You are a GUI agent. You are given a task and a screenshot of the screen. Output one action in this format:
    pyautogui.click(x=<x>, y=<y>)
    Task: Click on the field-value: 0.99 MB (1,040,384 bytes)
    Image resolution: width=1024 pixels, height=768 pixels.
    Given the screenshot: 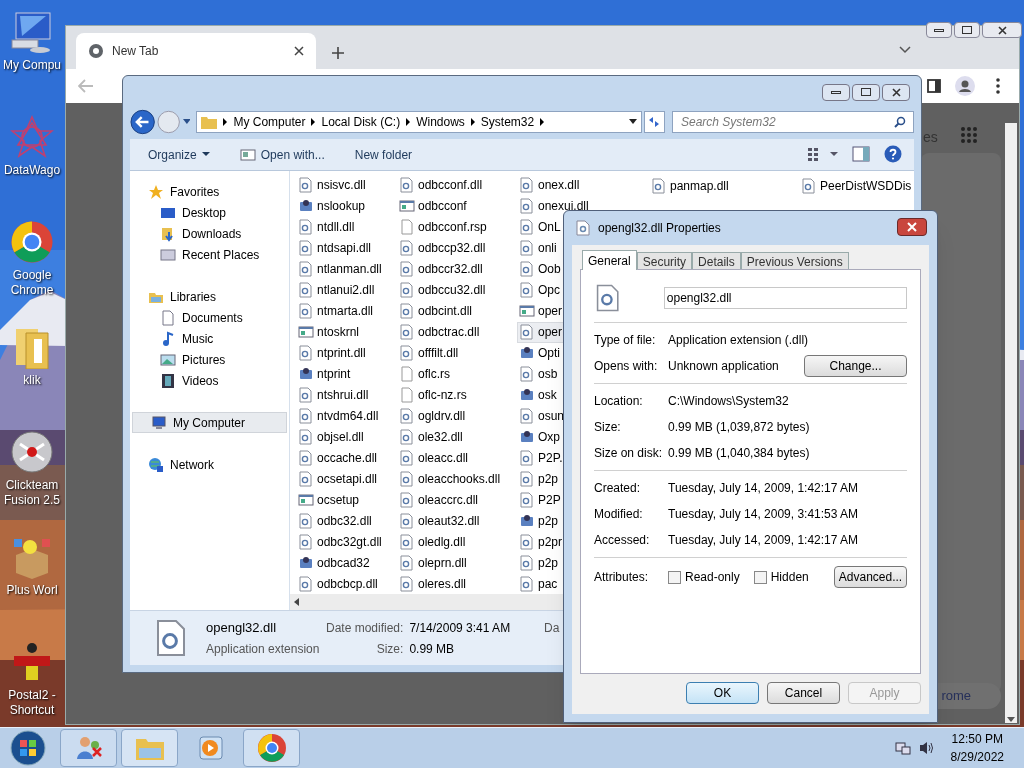 What is the action you would take?
    pyautogui.click(x=739, y=453)
    